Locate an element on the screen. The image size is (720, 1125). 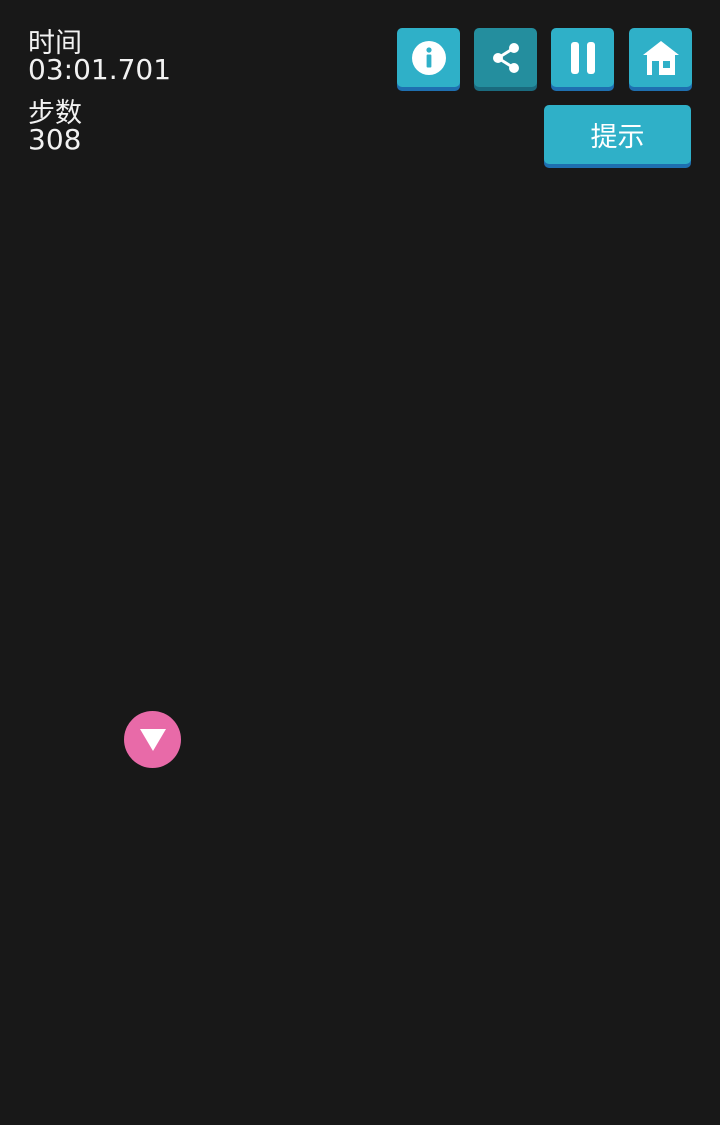
info-icon is located at coordinates (429, 58).